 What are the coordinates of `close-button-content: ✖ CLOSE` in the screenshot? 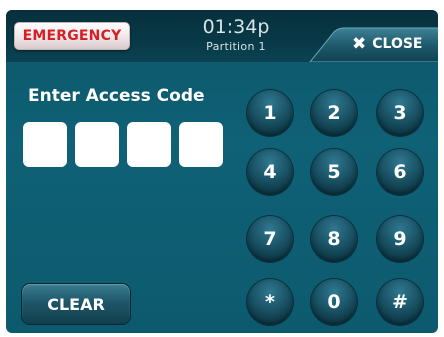 It's located at (387, 44).